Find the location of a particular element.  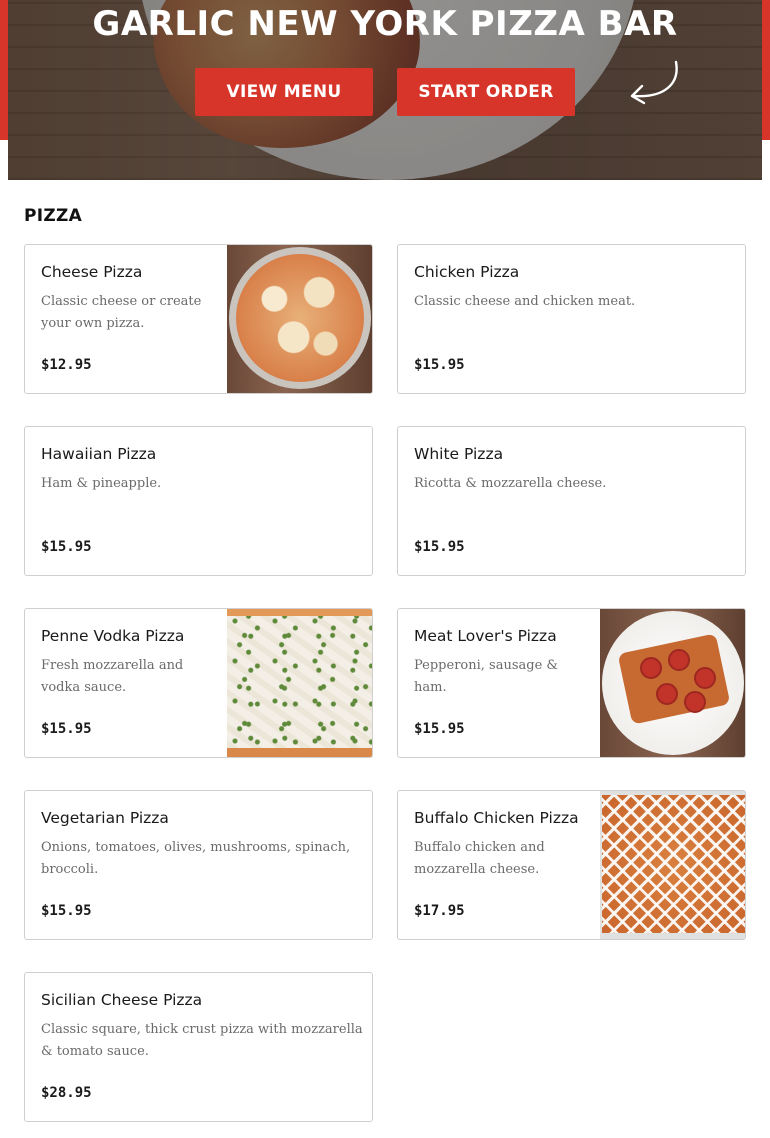

restaurant-title: GARLIC NEW YORK PIZZA BAR is located at coordinates (385, 24).